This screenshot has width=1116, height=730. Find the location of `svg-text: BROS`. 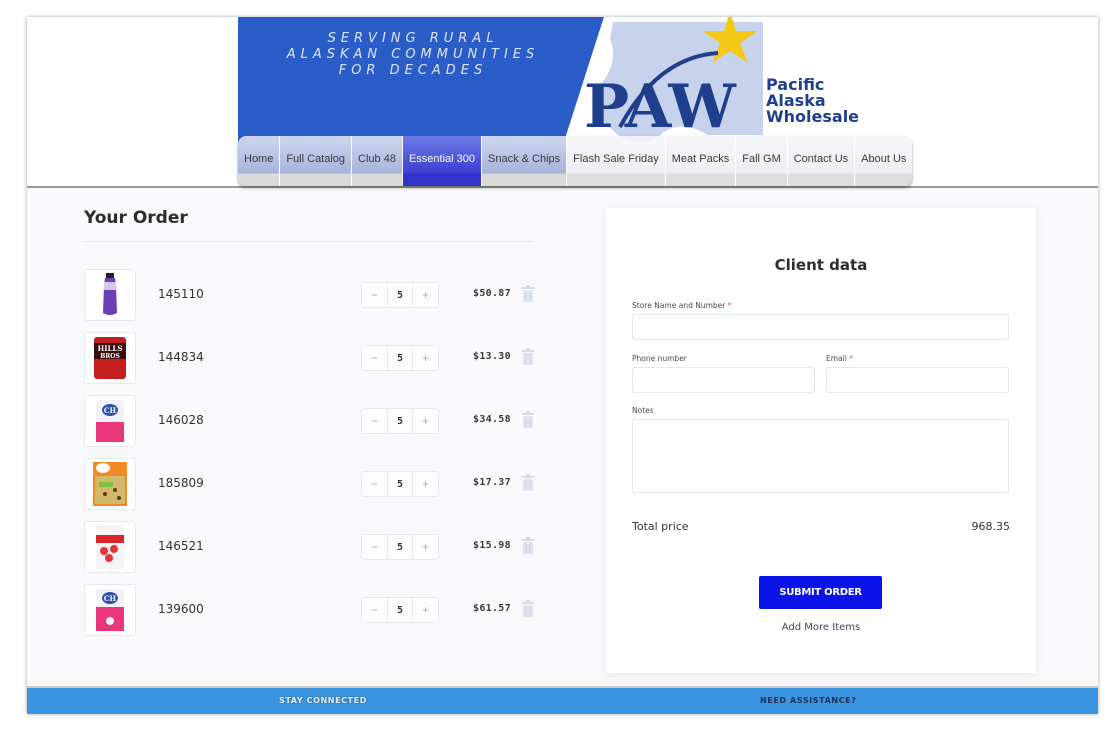

svg-text: BROS is located at coordinates (110, 356).